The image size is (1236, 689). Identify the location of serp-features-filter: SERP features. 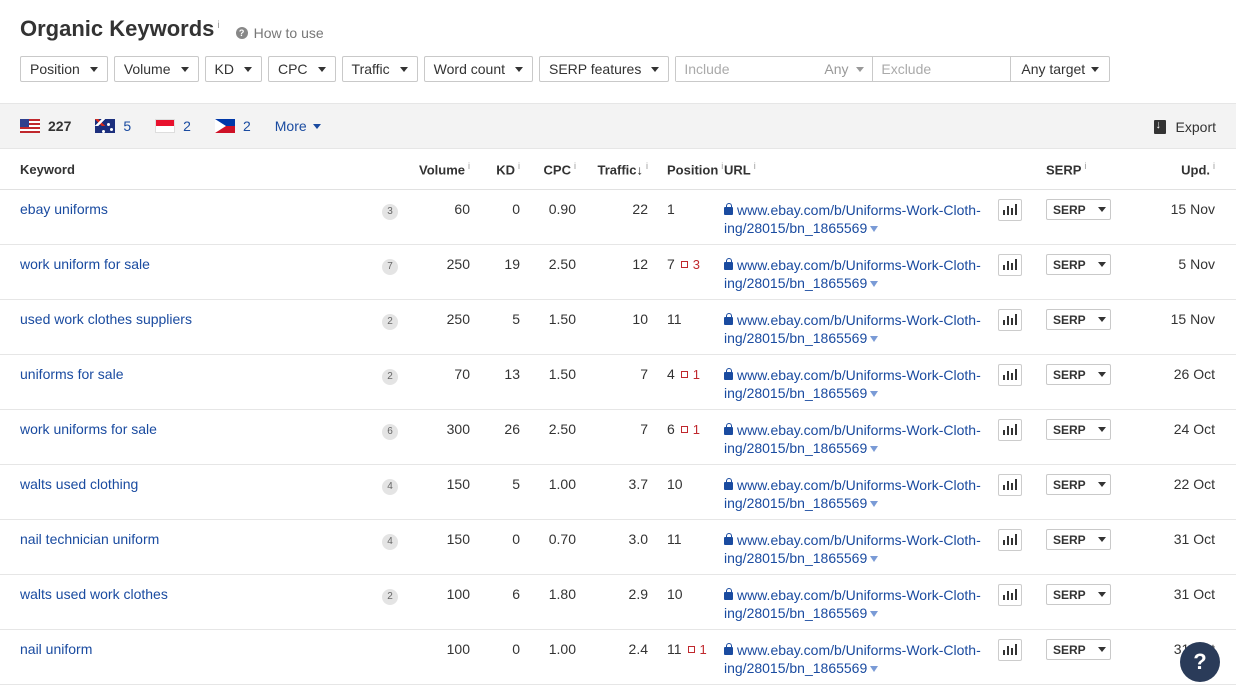
(604, 69).